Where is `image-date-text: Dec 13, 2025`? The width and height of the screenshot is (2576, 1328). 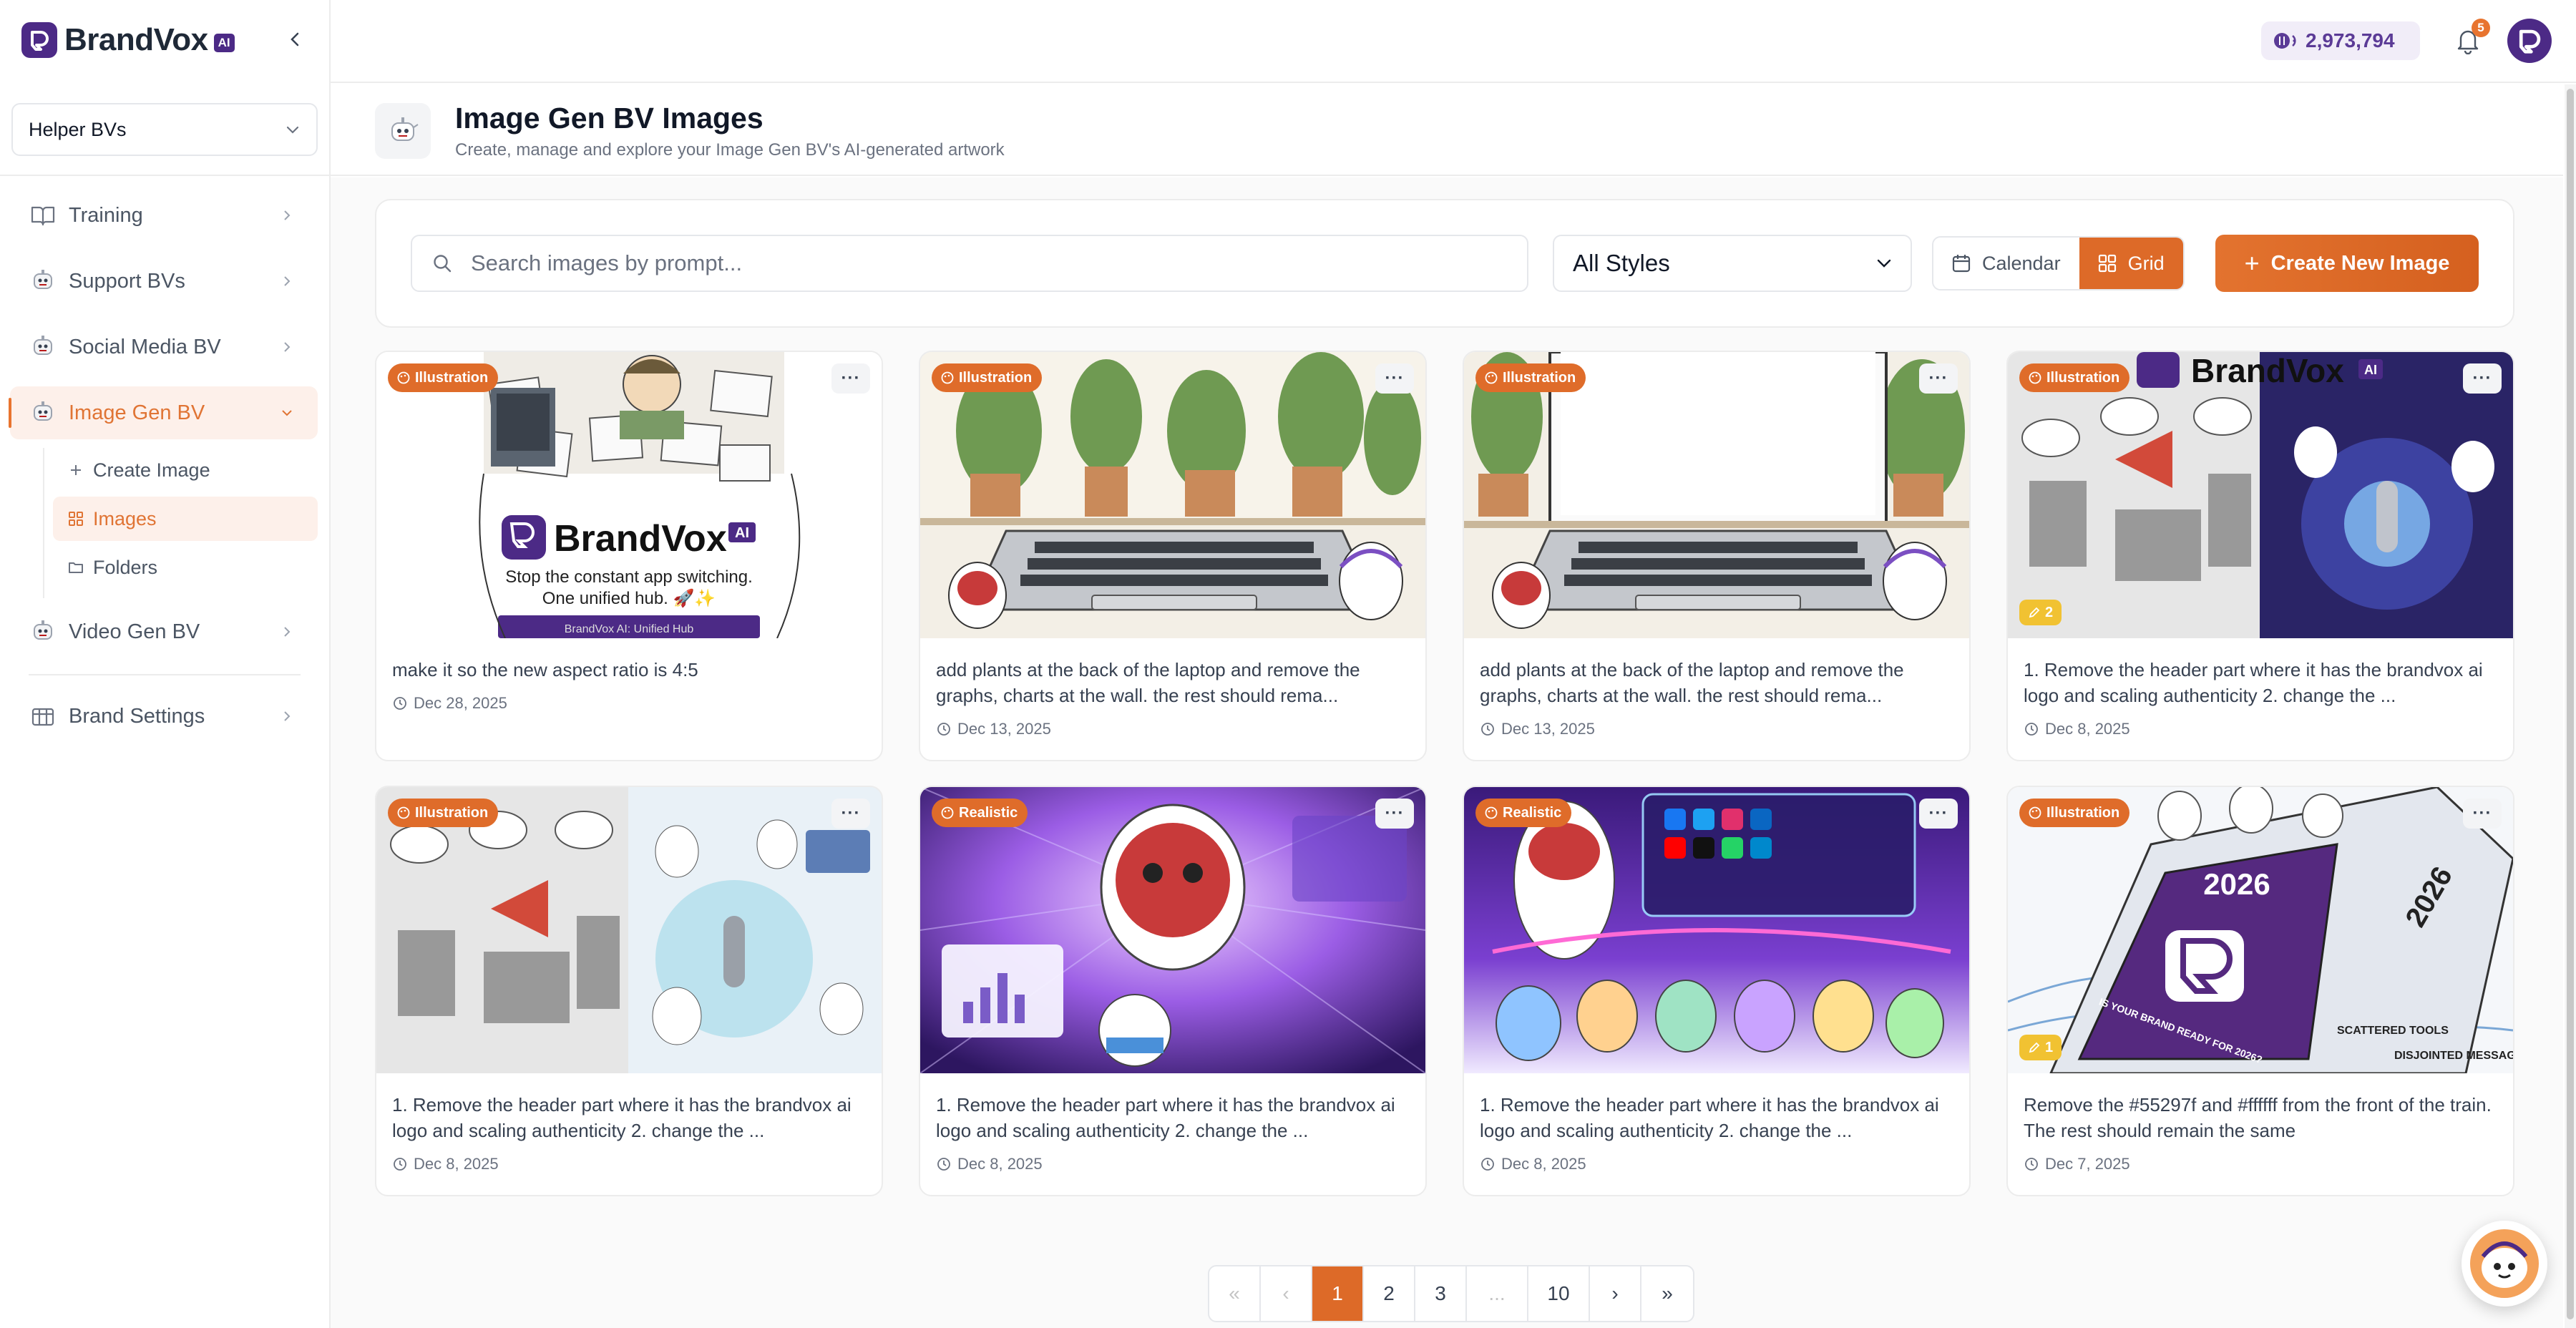 image-date-text: Dec 13, 2025 is located at coordinates (1004, 729).